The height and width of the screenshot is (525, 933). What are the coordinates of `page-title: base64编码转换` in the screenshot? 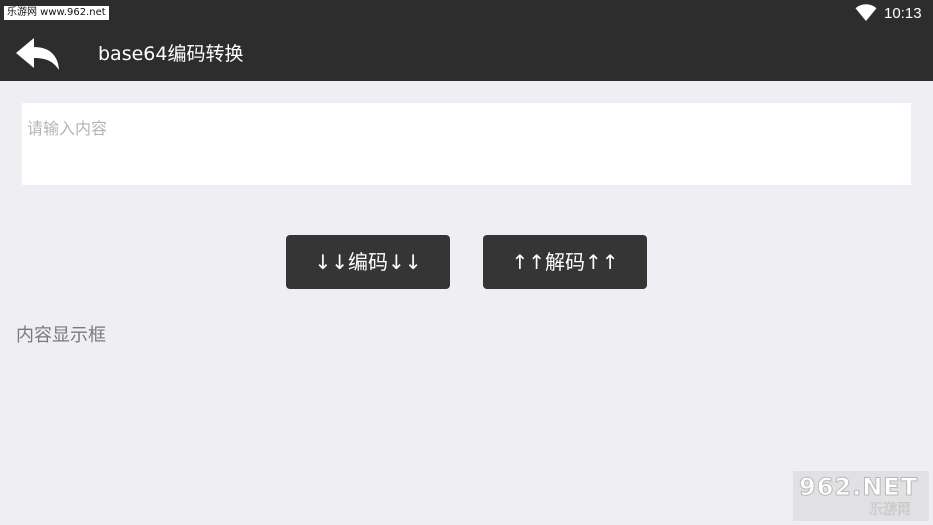 It's located at (171, 54).